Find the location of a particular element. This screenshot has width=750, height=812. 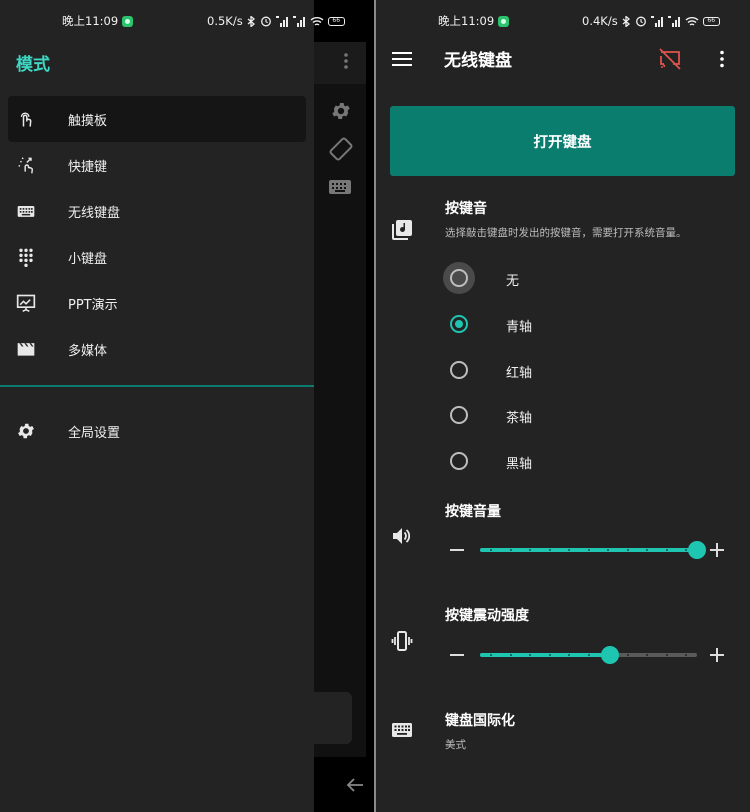

radio-label: 红轴 is located at coordinates (519, 373).